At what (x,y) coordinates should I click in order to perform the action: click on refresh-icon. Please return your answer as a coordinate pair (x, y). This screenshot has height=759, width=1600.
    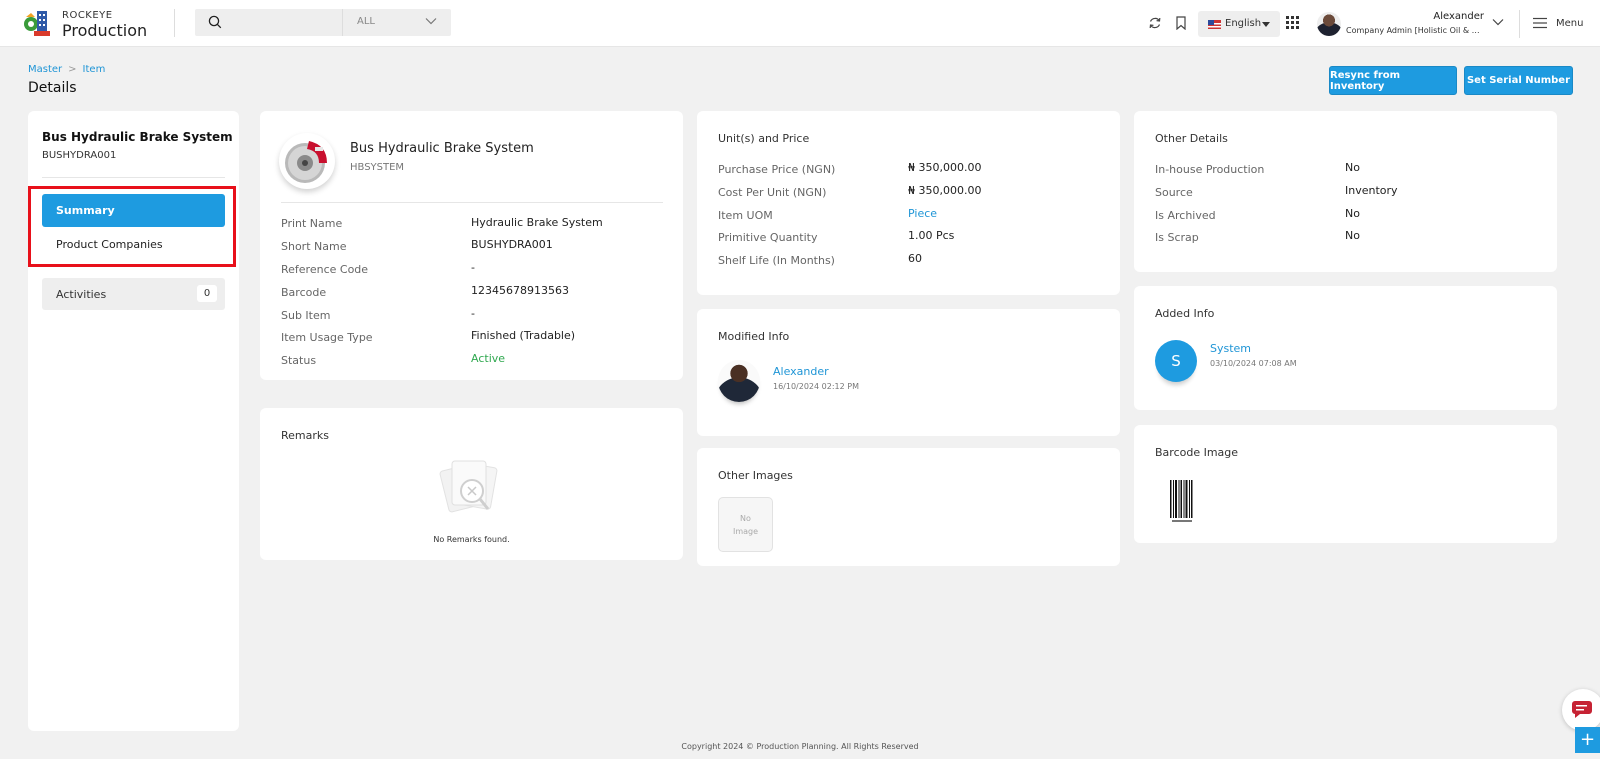
    Looking at the image, I should click on (1155, 23).